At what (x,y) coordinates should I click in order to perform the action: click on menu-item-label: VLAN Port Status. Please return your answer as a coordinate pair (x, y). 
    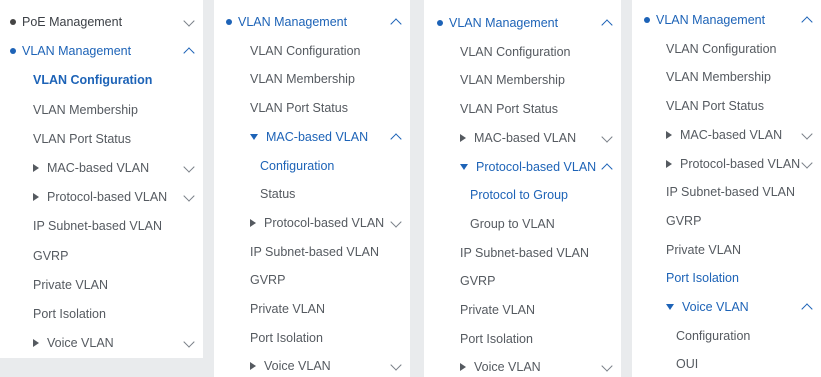
    Looking at the image, I should click on (82, 138).